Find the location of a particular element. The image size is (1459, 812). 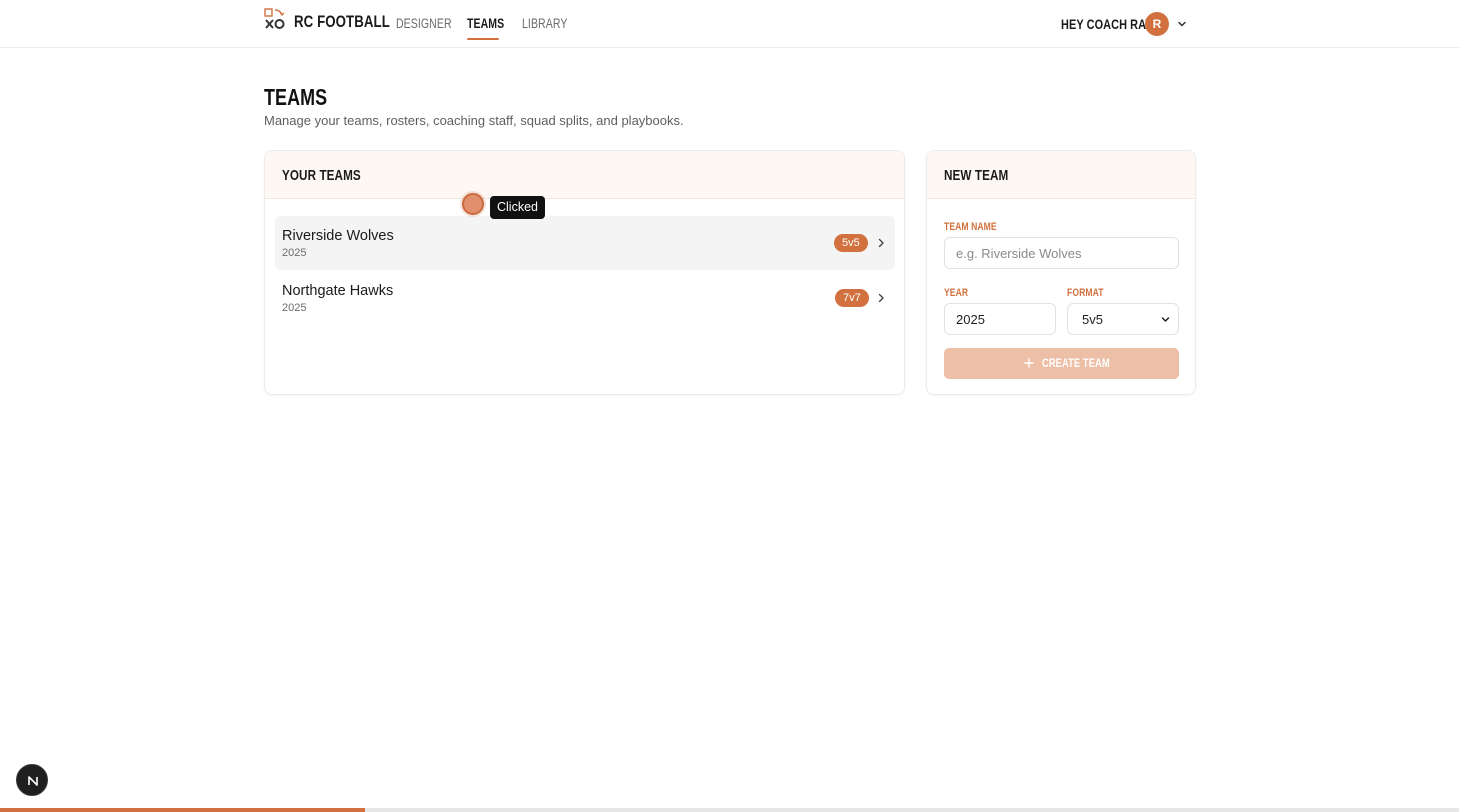

n-logo-icon is located at coordinates (33, 781).